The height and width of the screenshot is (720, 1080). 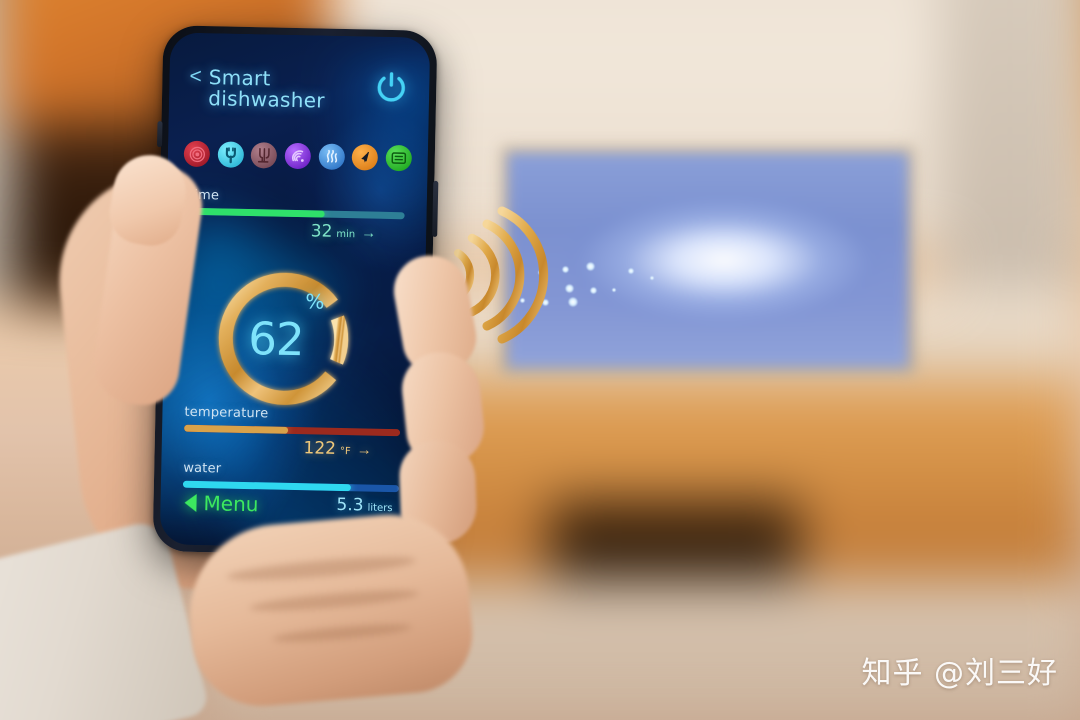 I want to click on lower-hand, so click(x=330, y=610).